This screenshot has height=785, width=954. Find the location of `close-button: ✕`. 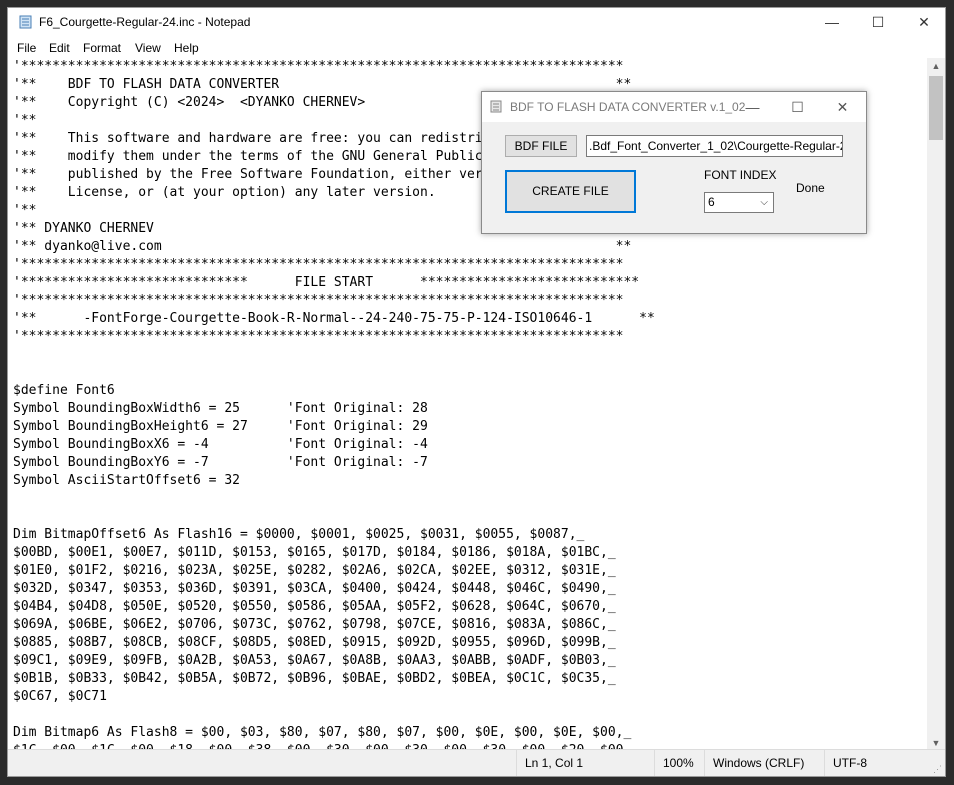

close-button: ✕ is located at coordinates (923, 22).